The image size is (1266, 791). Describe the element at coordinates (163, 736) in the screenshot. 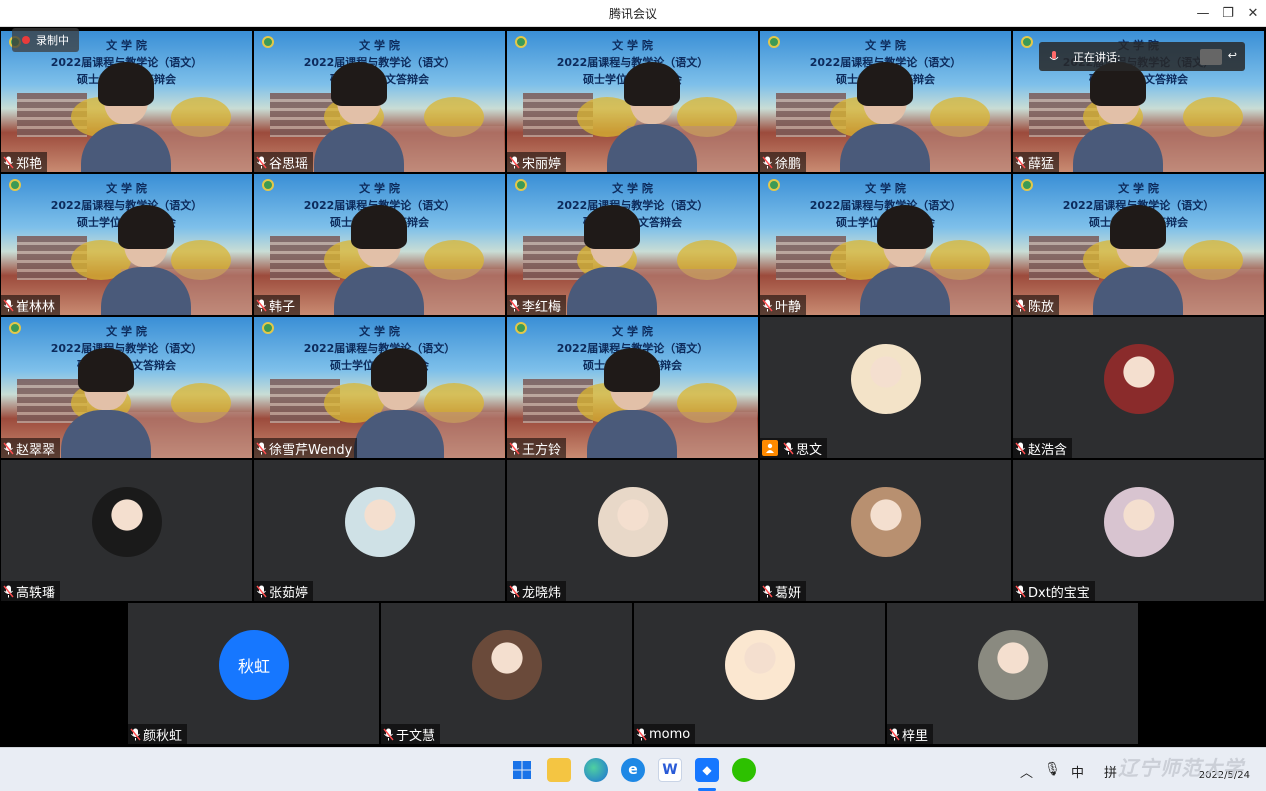

I see `participant-name: 颜秋虹` at that location.